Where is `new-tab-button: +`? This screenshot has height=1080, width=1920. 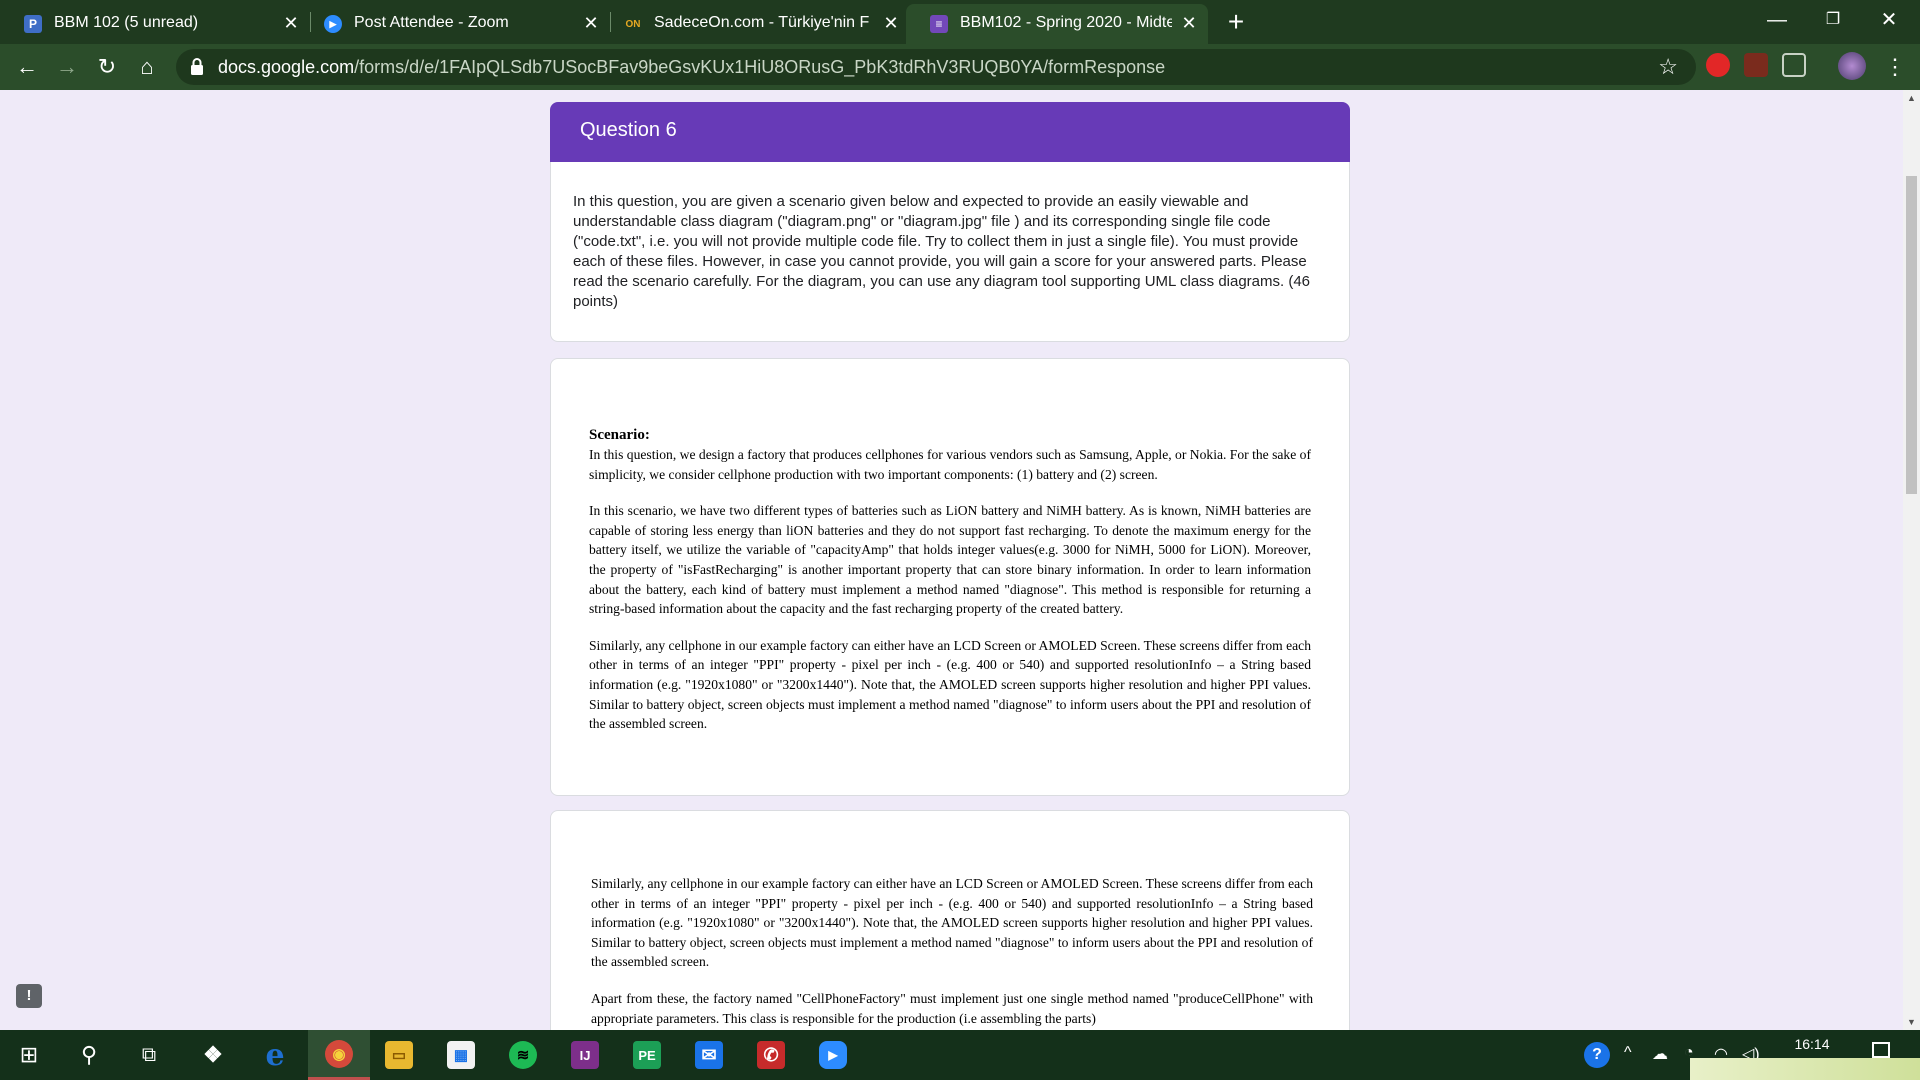 new-tab-button: + is located at coordinates (1236, 22).